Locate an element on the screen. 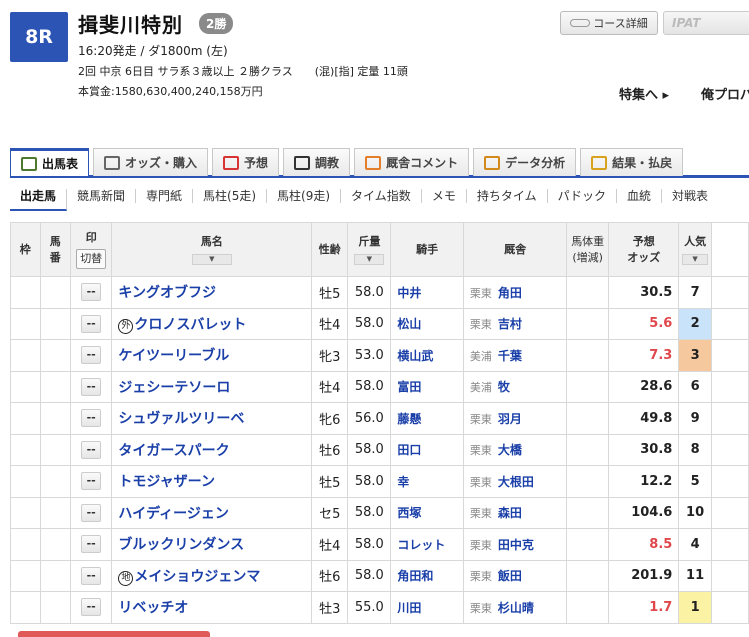 The width and height of the screenshot is (749, 637). tab-1: オッズ・購入 is located at coordinates (151, 162).